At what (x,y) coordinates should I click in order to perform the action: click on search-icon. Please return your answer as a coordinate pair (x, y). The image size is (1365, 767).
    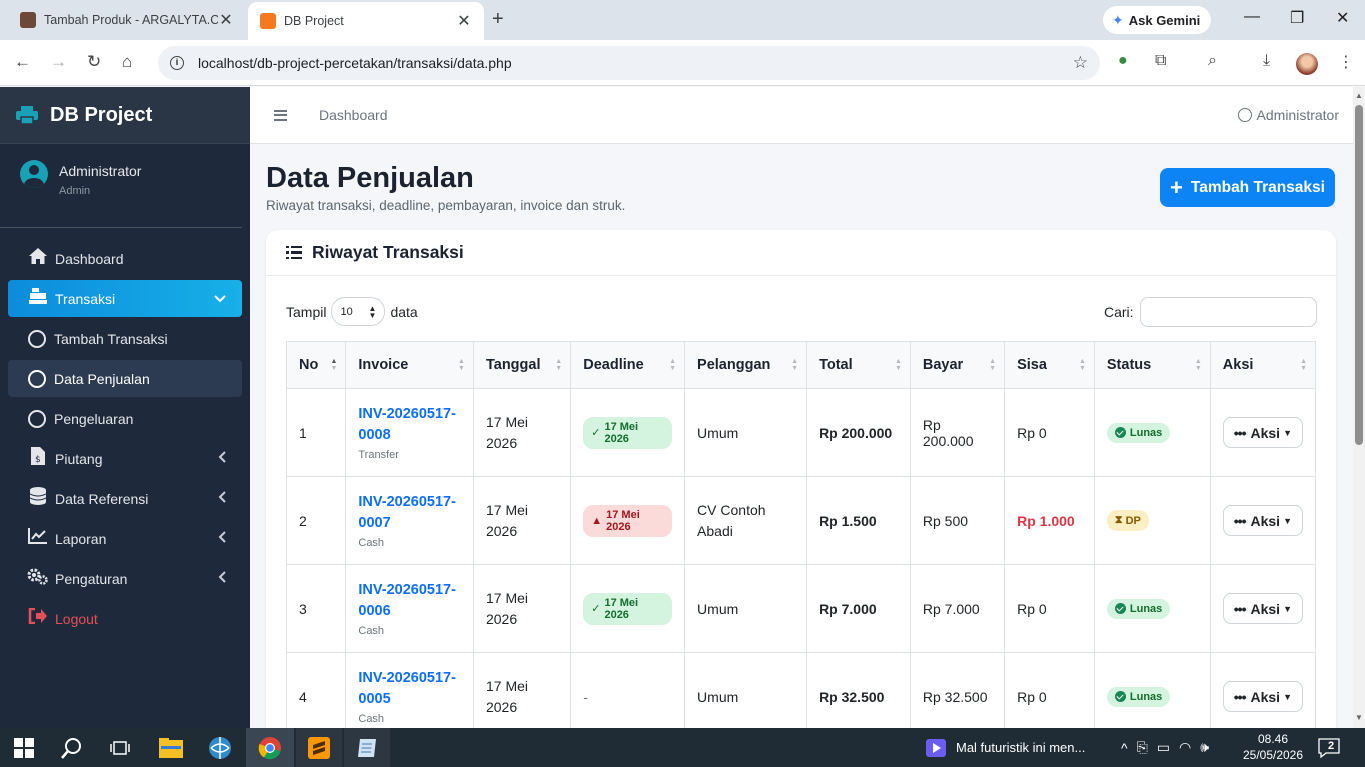
    Looking at the image, I should click on (72, 747).